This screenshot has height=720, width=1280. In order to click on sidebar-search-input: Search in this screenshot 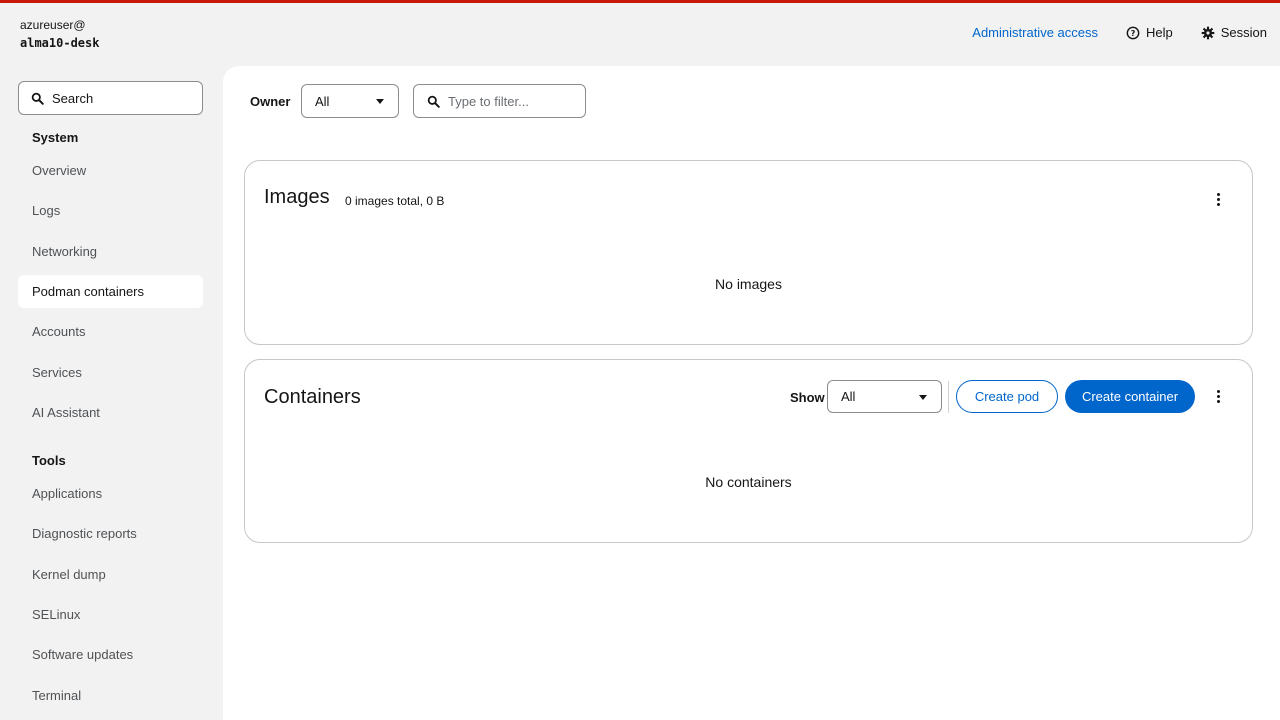, I will do `click(110, 98)`.